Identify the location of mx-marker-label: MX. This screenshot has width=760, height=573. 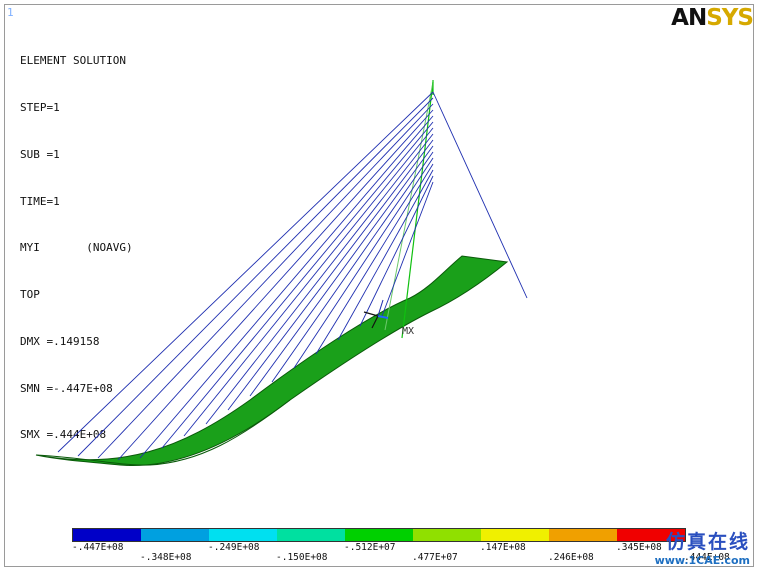
(408, 331).